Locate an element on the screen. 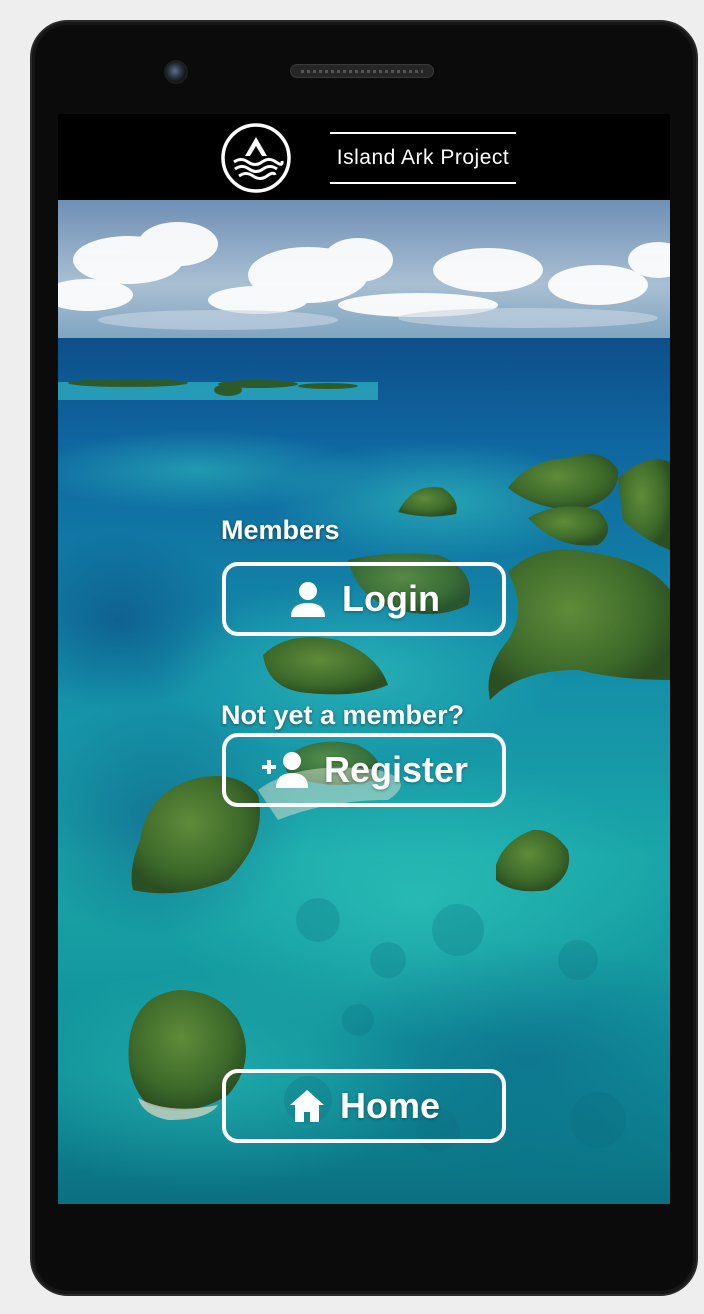  island-wave-logo-icon is located at coordinates (256, 158).